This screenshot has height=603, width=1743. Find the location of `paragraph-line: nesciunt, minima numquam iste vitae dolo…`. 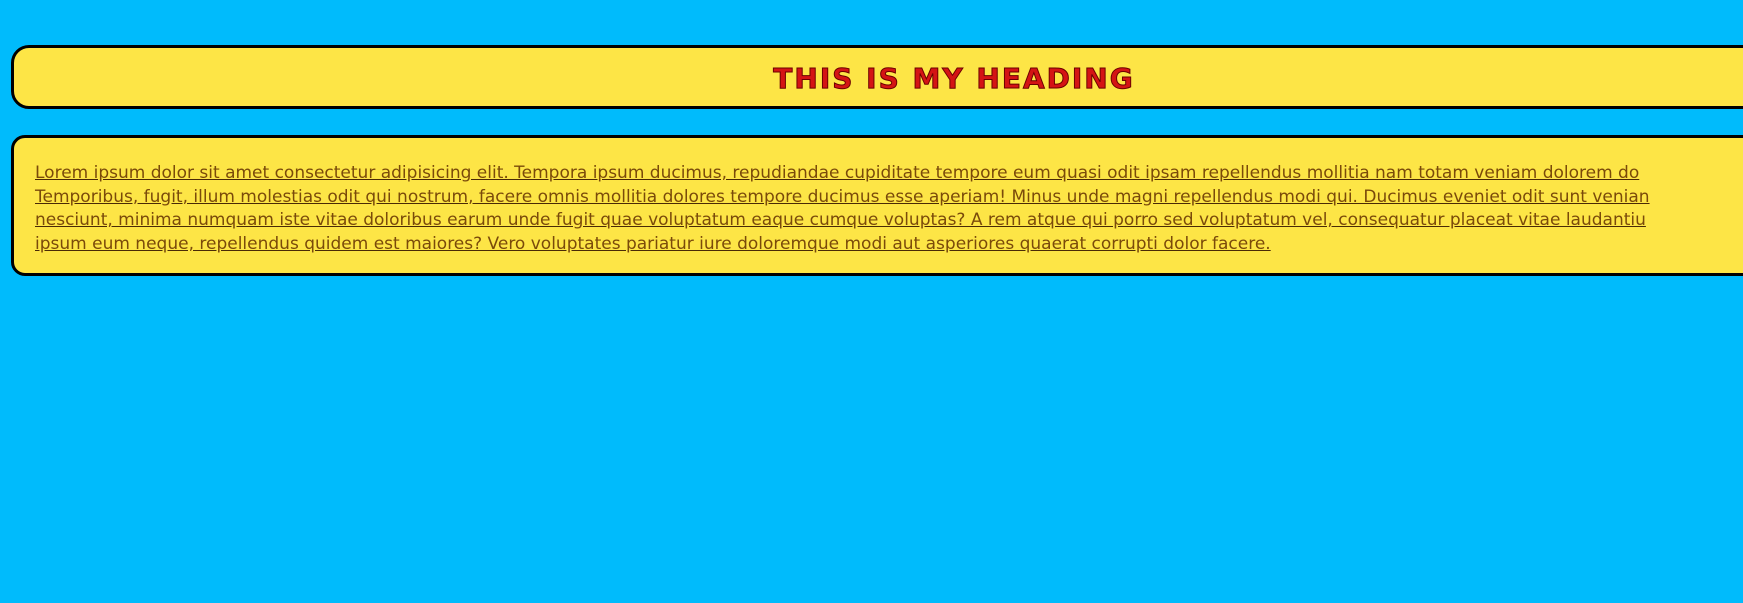

paragraph-line: nesciunt, minima numquam iste vitae dolo… is located at coordinates (840, 220).